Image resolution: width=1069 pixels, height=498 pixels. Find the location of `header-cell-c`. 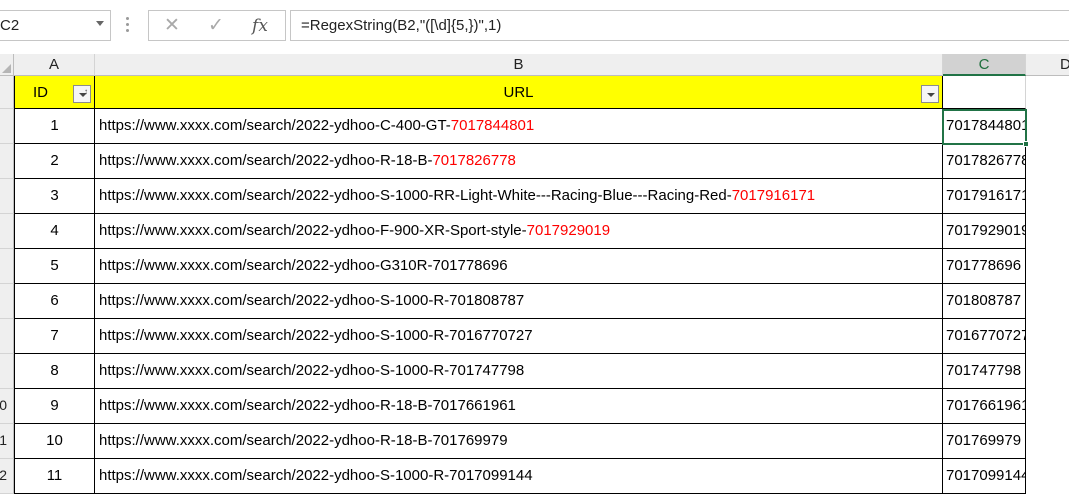

header-cell-c is located at coordinates (984, 92).